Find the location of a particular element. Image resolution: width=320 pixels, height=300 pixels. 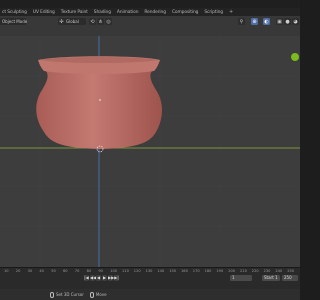

ruler-tick-label: 240 is located at coordinates (279, 271).